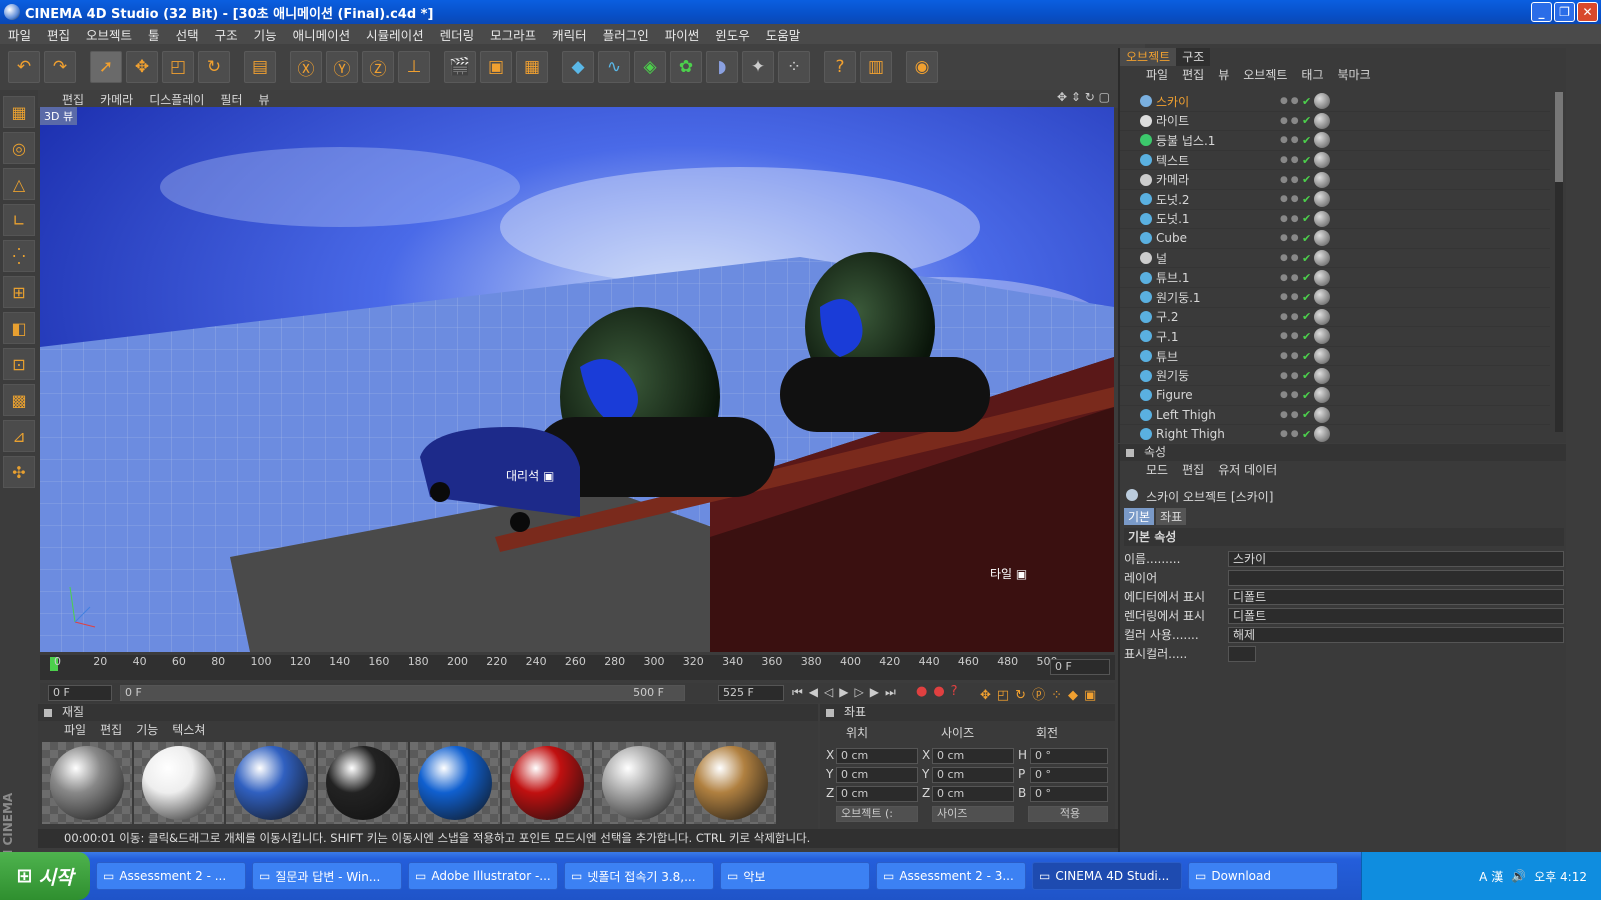 The height and width of the screenshot is (900, 1601). What do you see at coordinates (58, 34) in the screenshot?
I see `menu-item: 편집` at bounding box center [58, 34].